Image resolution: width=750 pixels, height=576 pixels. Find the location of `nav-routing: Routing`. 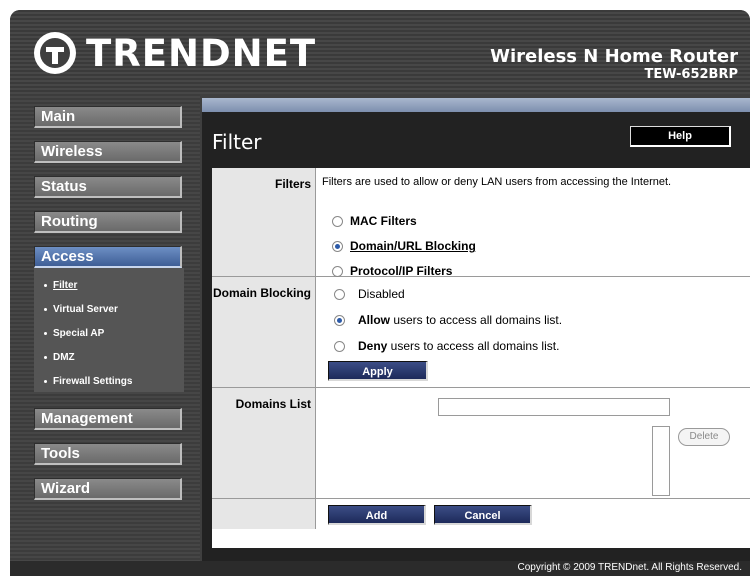

nav-routing: Routing is located at coordinates (108, 222).